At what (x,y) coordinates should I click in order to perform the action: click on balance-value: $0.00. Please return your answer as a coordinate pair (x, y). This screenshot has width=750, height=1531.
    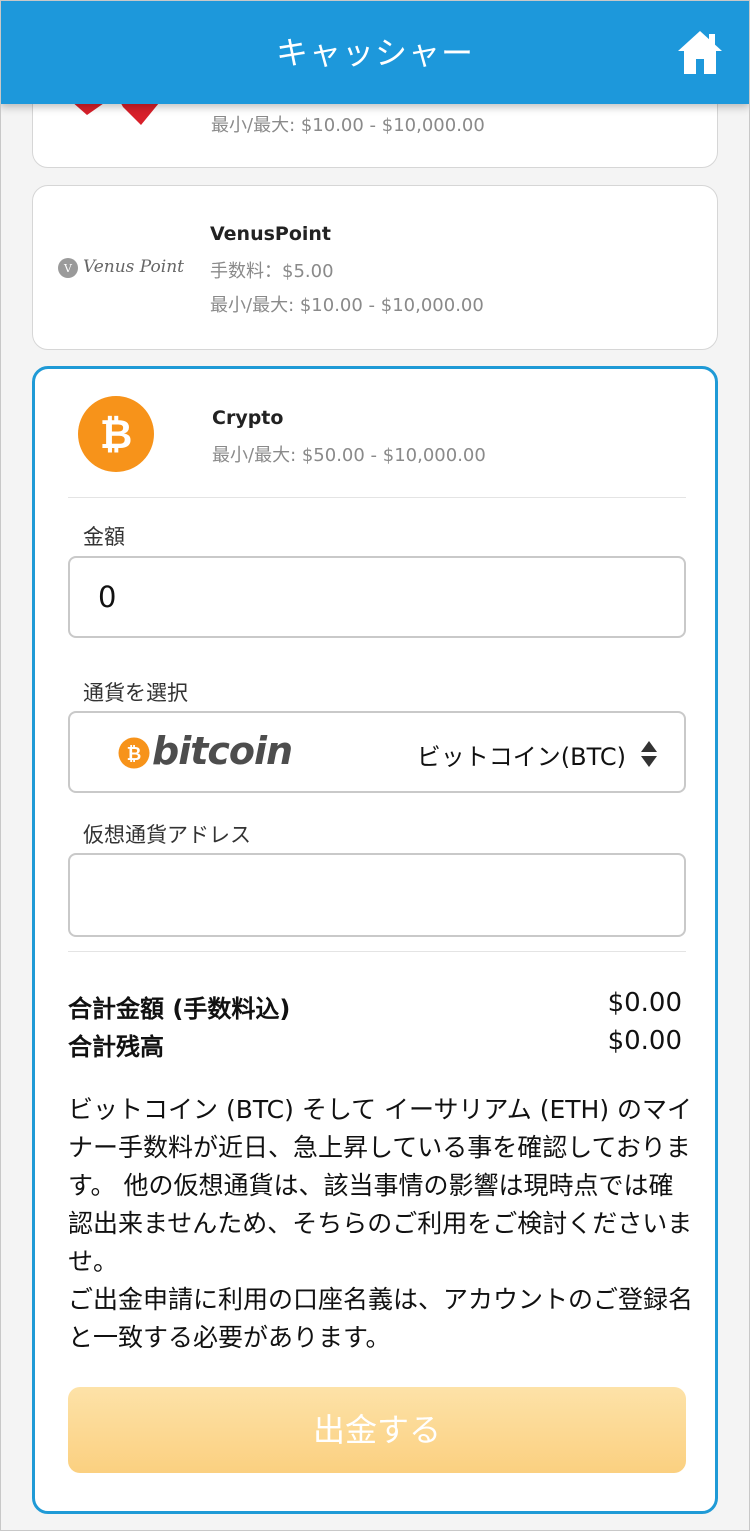
    Looking at the image, I should click on (644, 1041).